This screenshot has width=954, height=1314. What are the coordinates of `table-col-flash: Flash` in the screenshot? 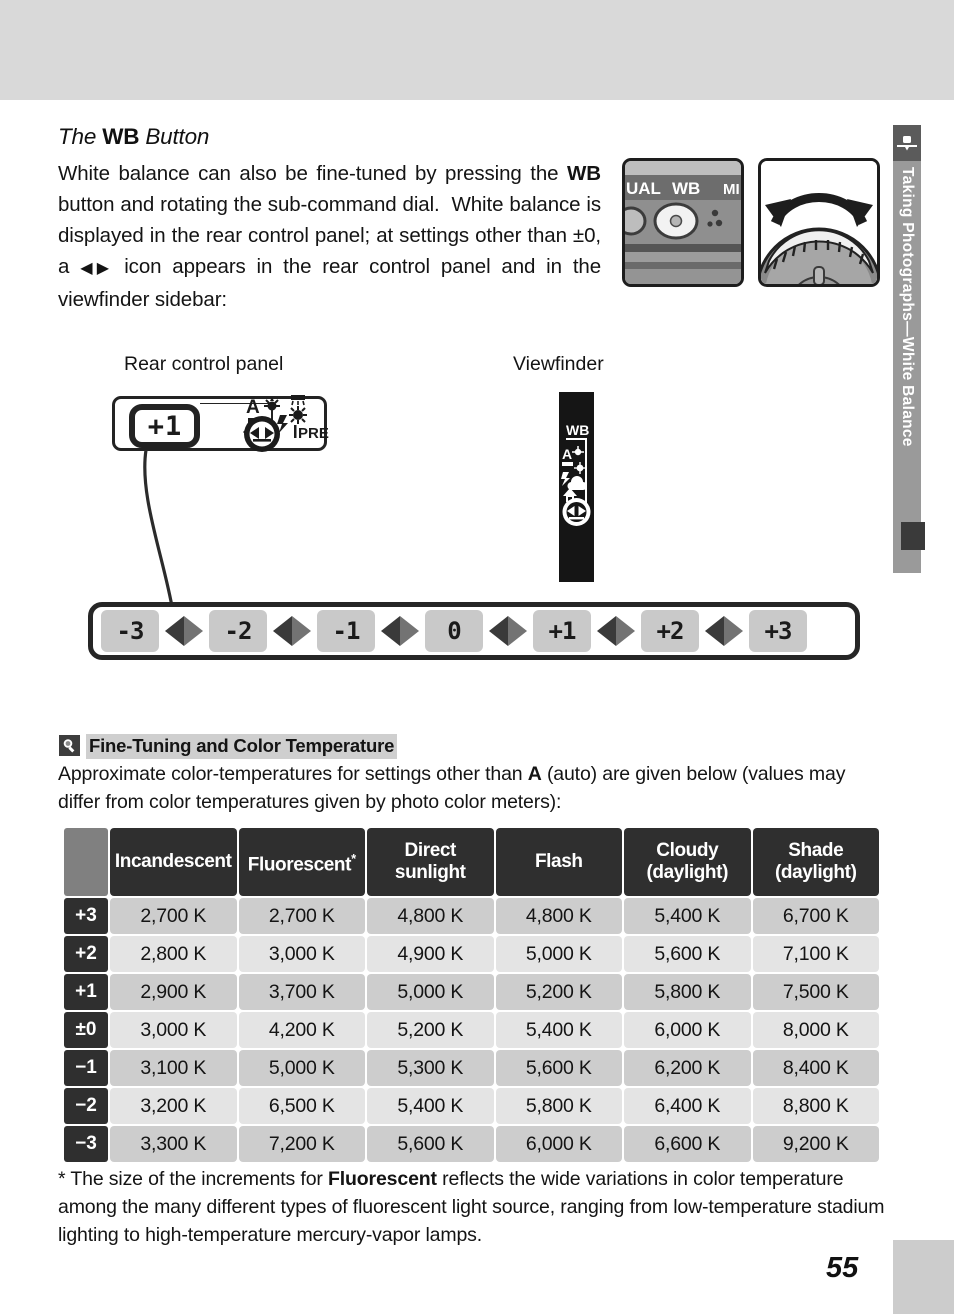 It's located at (558, 862).